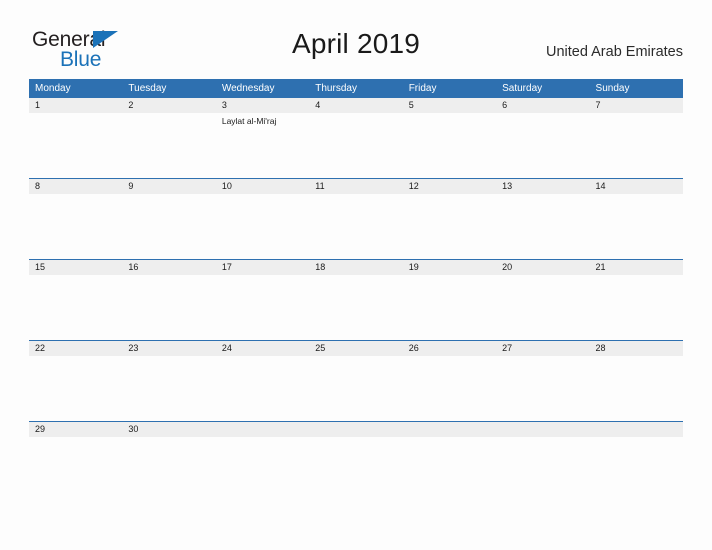  I want to click on calendar-week-row: 1 2 3 Laylat al-Mi'raj 4 5 6 7, so click(356, 138).